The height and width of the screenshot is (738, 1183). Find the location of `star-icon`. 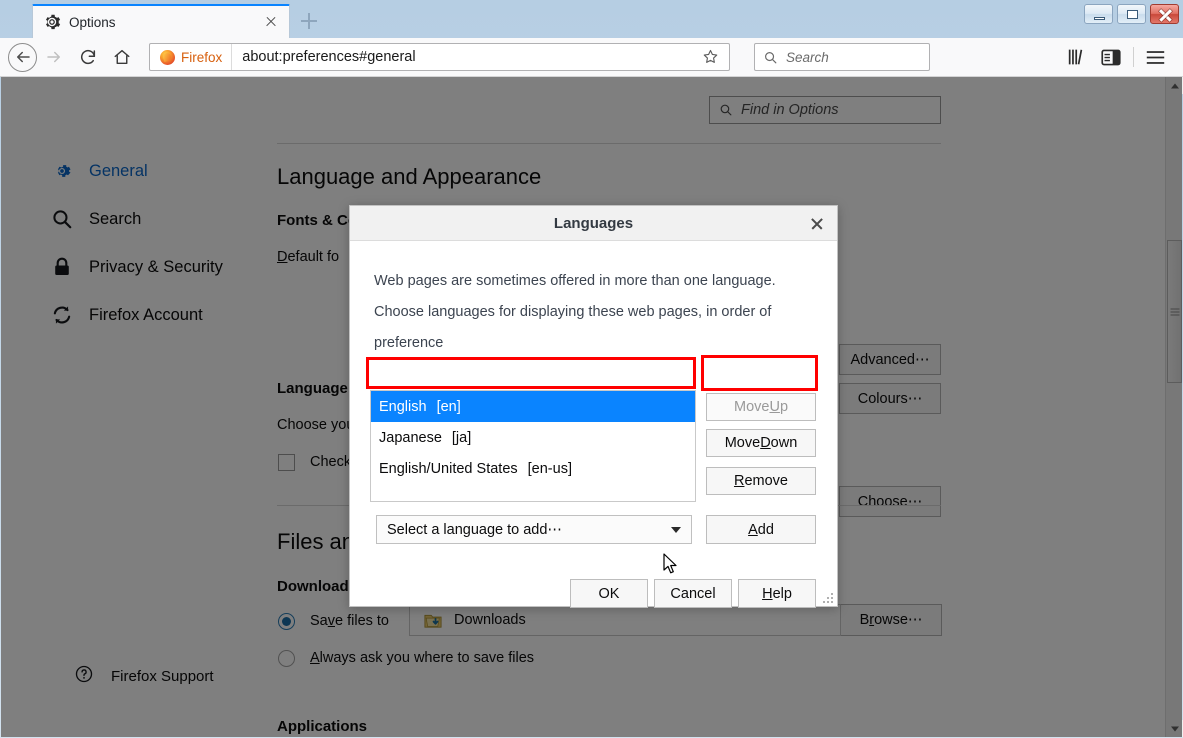

star-icon is located at coordinates (711, 57).